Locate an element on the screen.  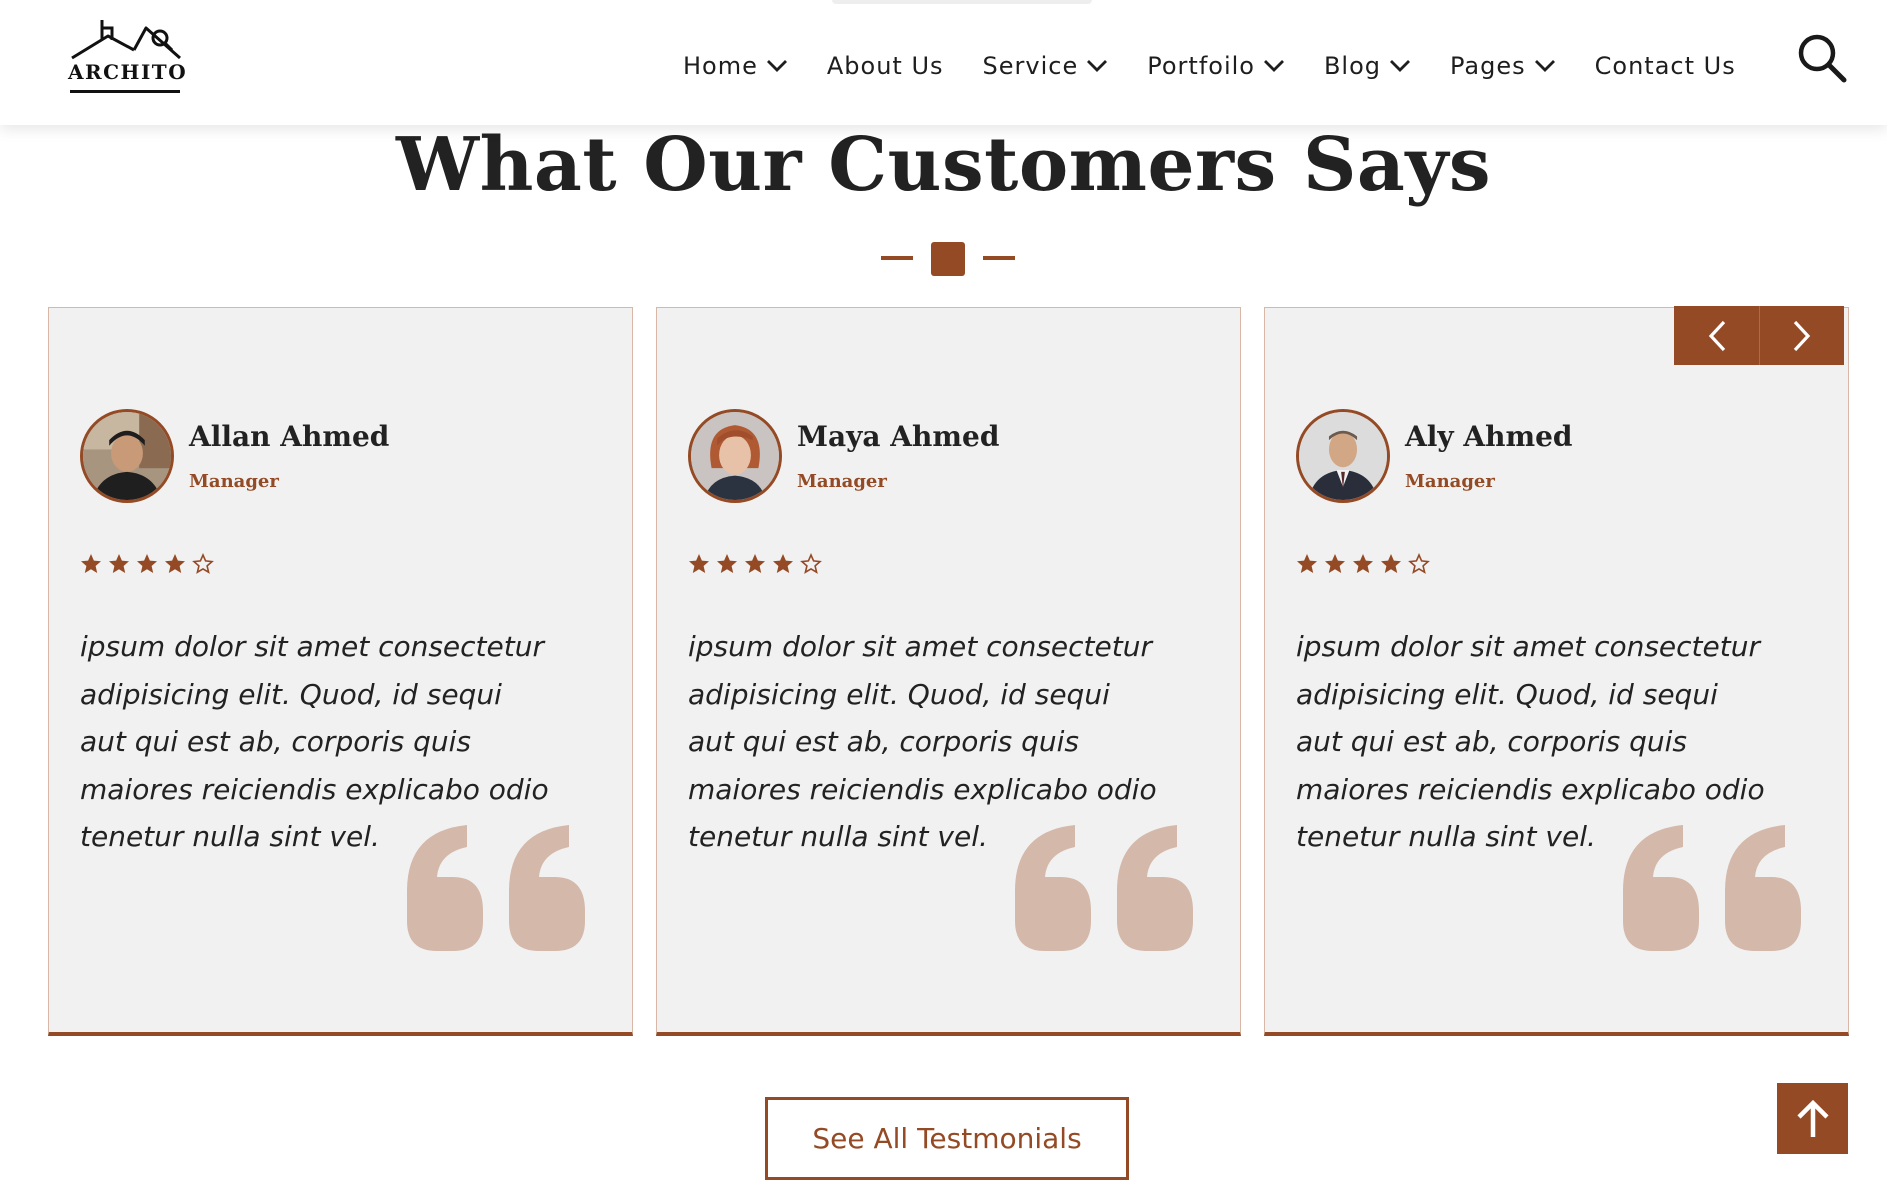
logo: ARCHITO is located at coordinates (128, 57).